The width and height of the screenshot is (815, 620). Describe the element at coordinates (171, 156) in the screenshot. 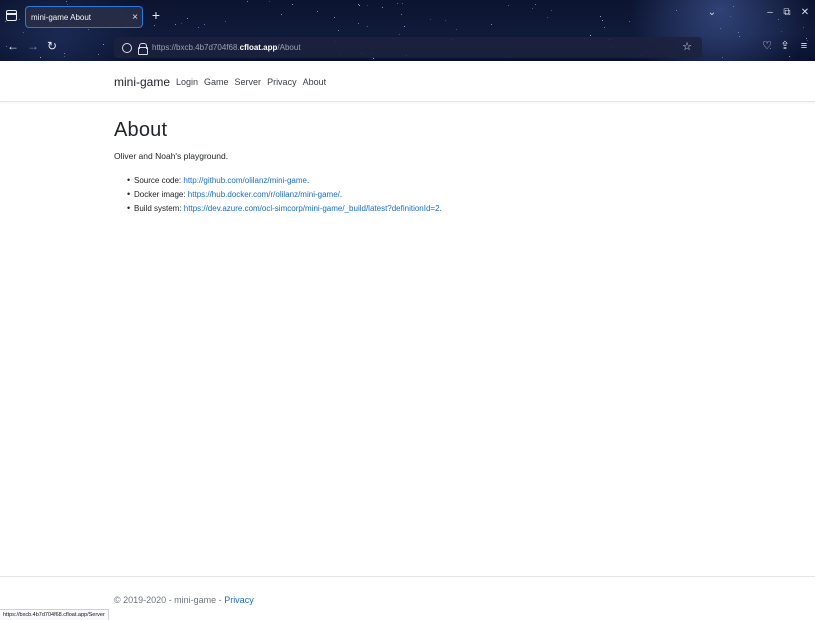

I see `page-description: Oliver and Noah's playground.` at that location.